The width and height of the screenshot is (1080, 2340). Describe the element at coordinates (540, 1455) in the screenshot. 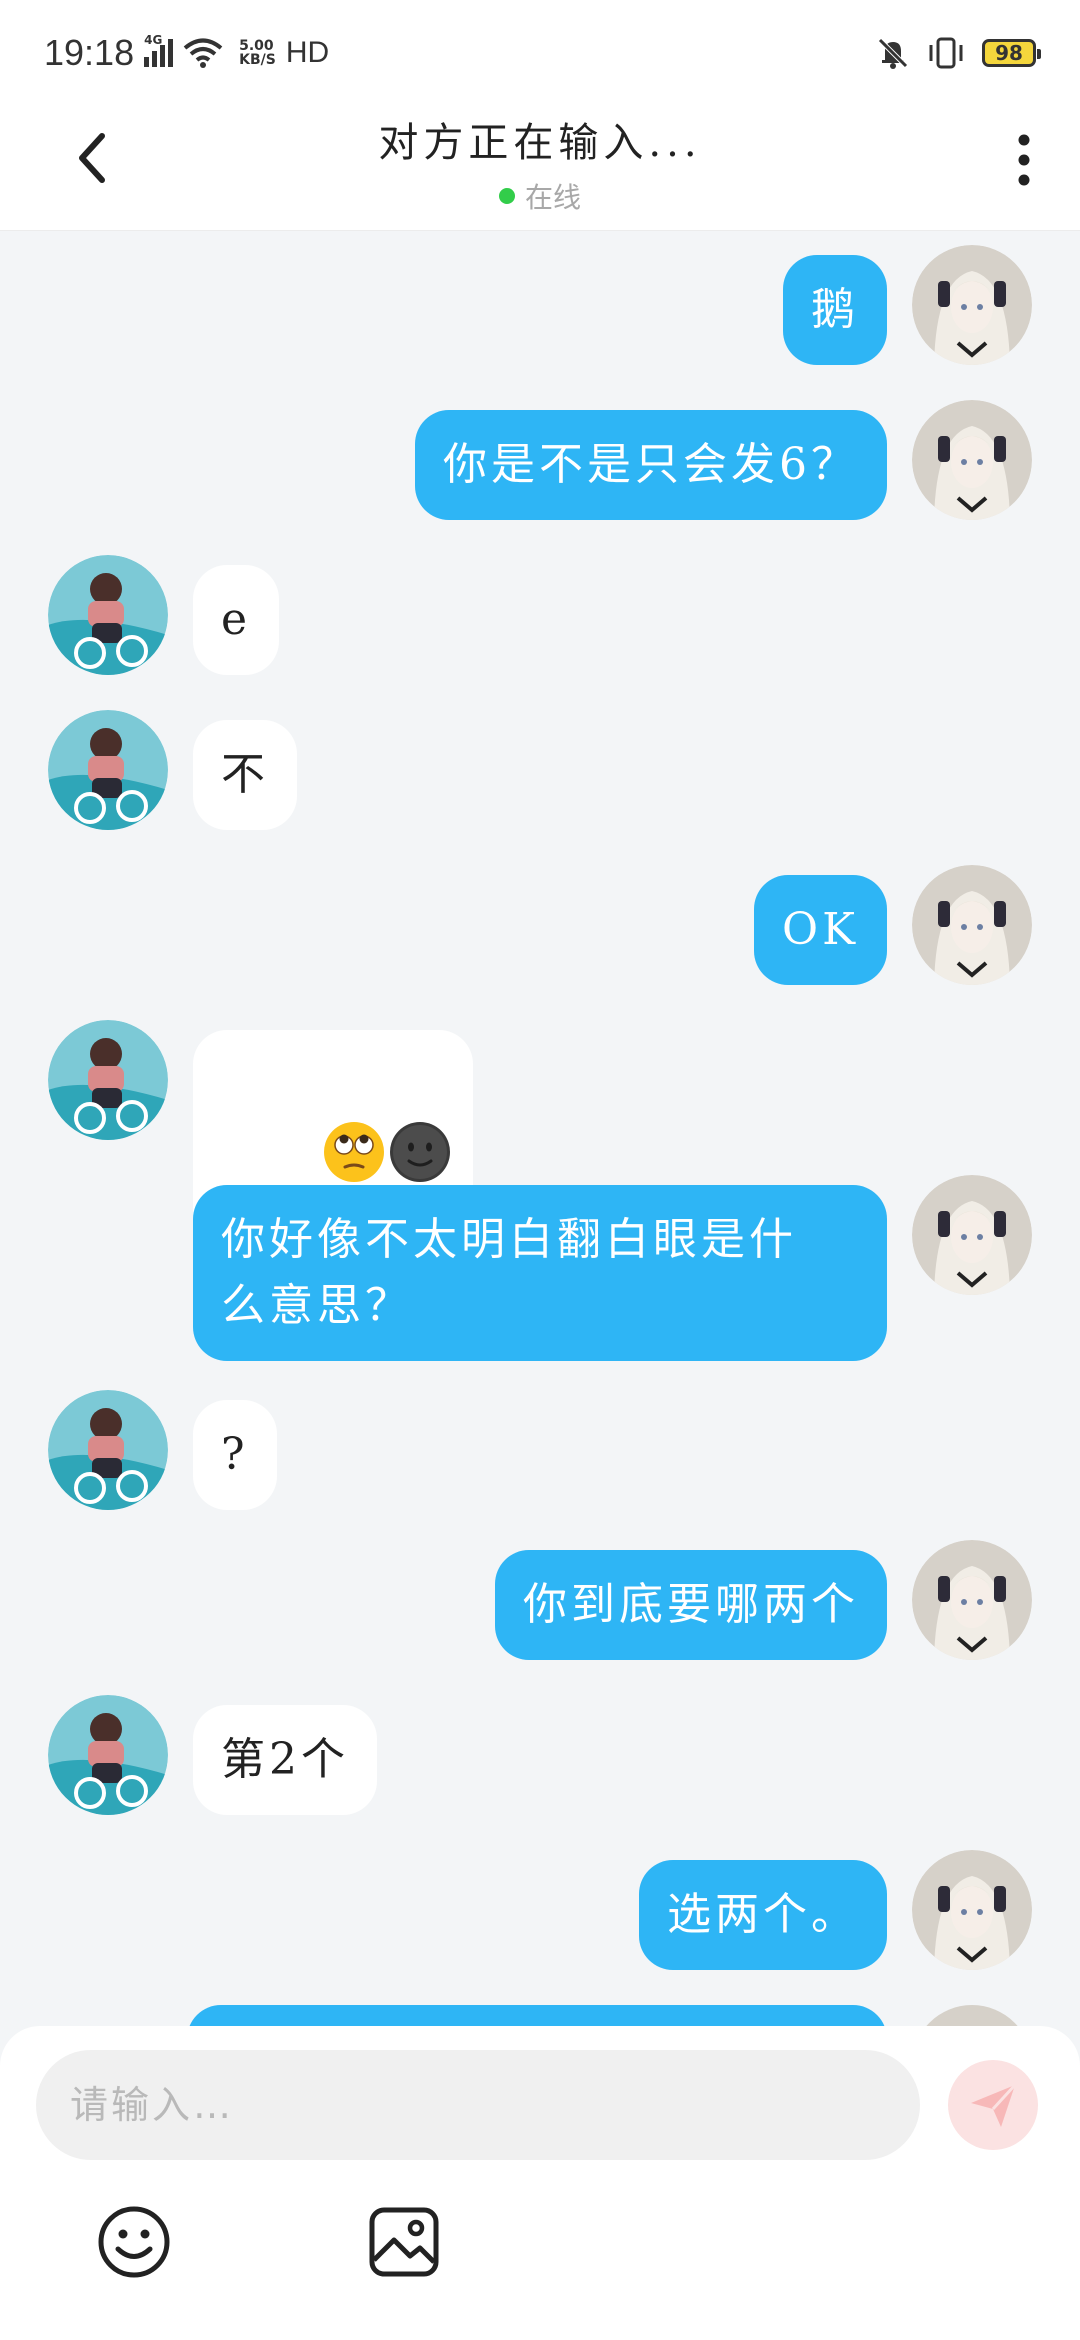

I see `message-row-incoming: ?` at that location.